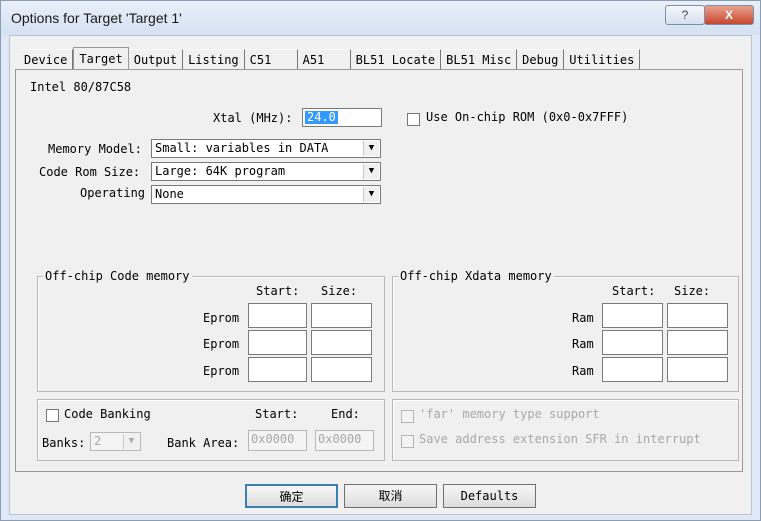 The width and height of the screenshot is (761, 521). What do you see at coordinates (64, 443) in the screenshot?
I see `banks-label: Banks:` at bounding box center [64, 443].